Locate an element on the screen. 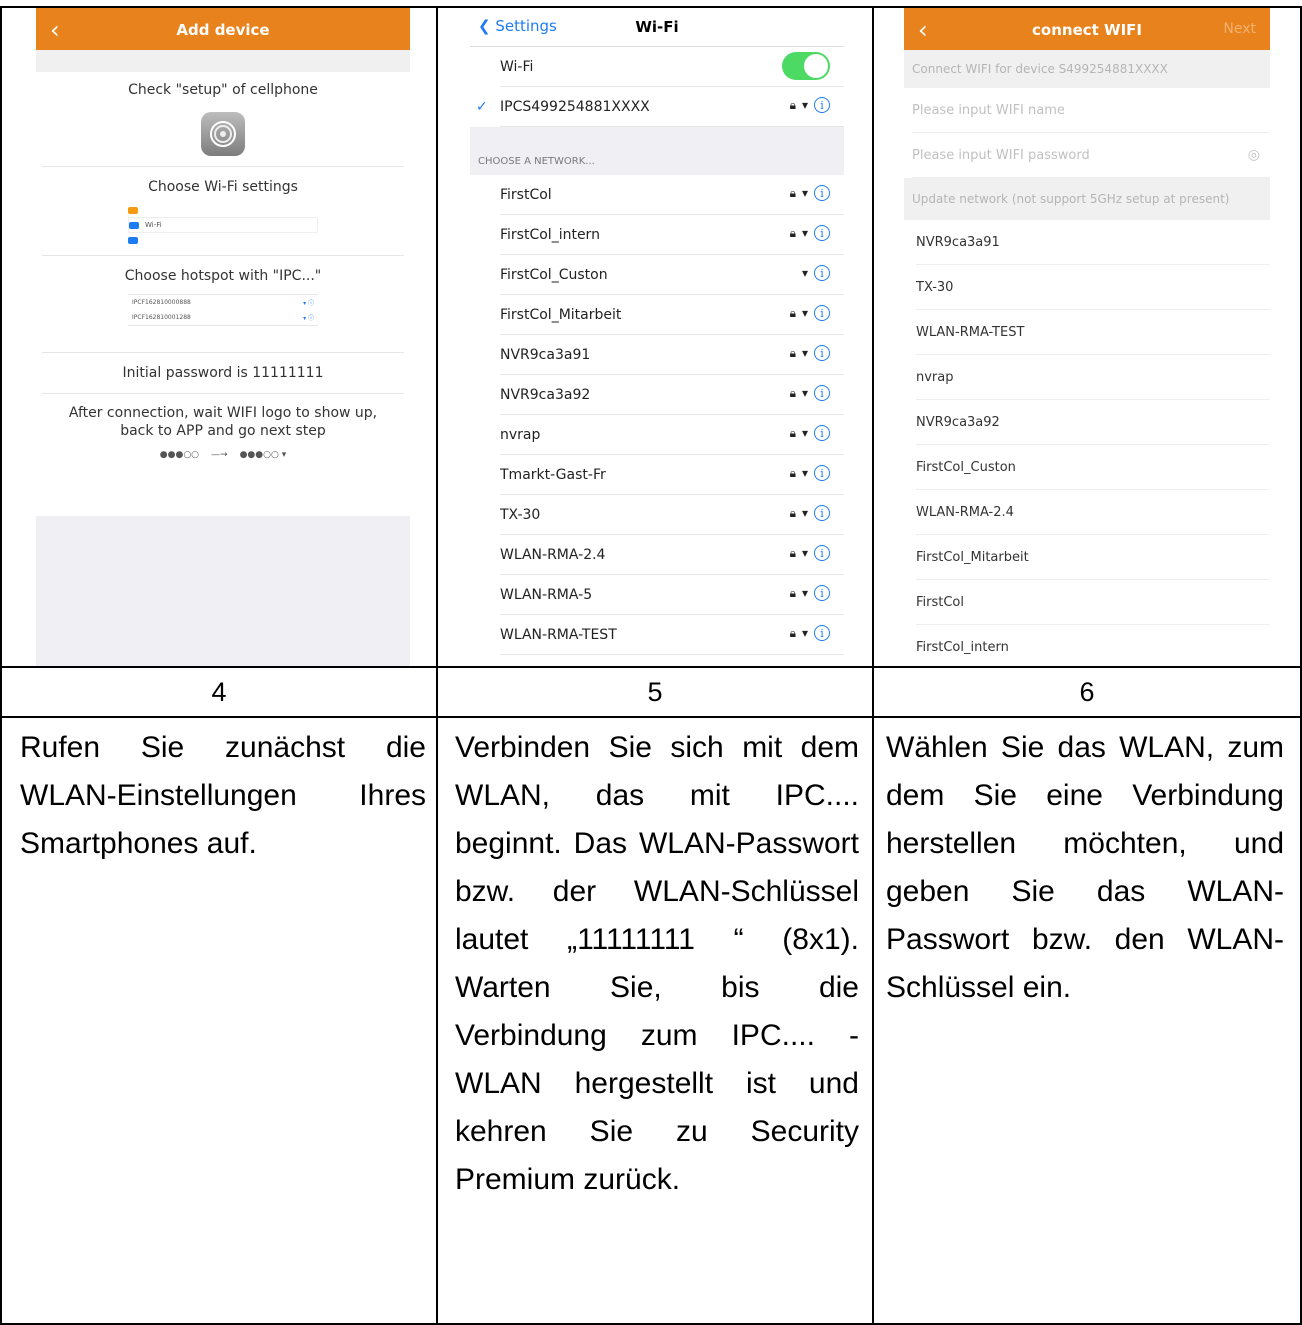 The image size is (1302, 1325). wifi-name-input: Please input WIFI name is located at coordinates (1091, 110).